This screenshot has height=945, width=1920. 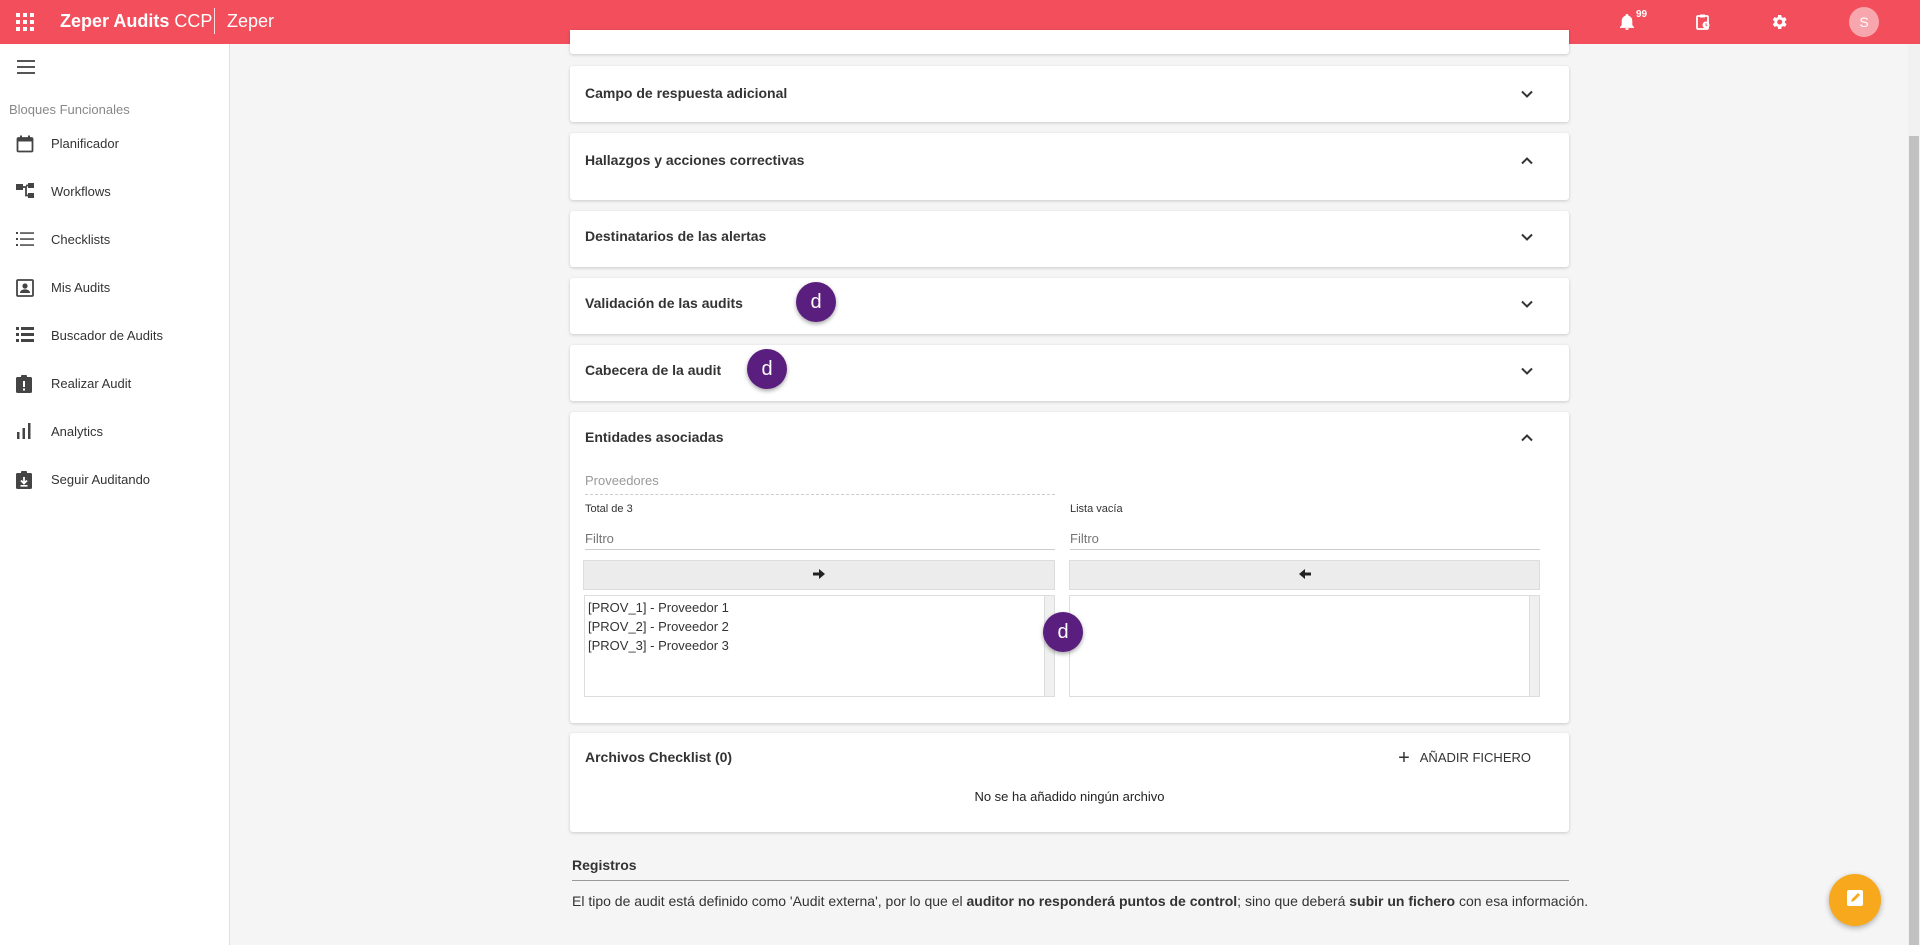 I want to click on right-filter-input, so click(x=1305, y=539).